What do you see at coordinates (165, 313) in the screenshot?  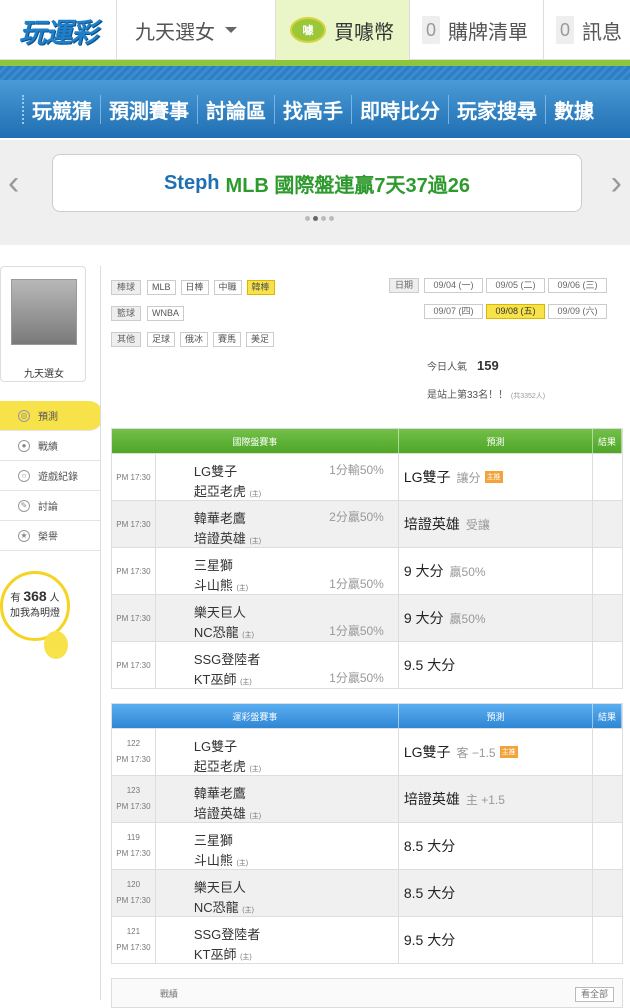 I see `filter-wnba: WNBA` at bounding box center [165, 313].